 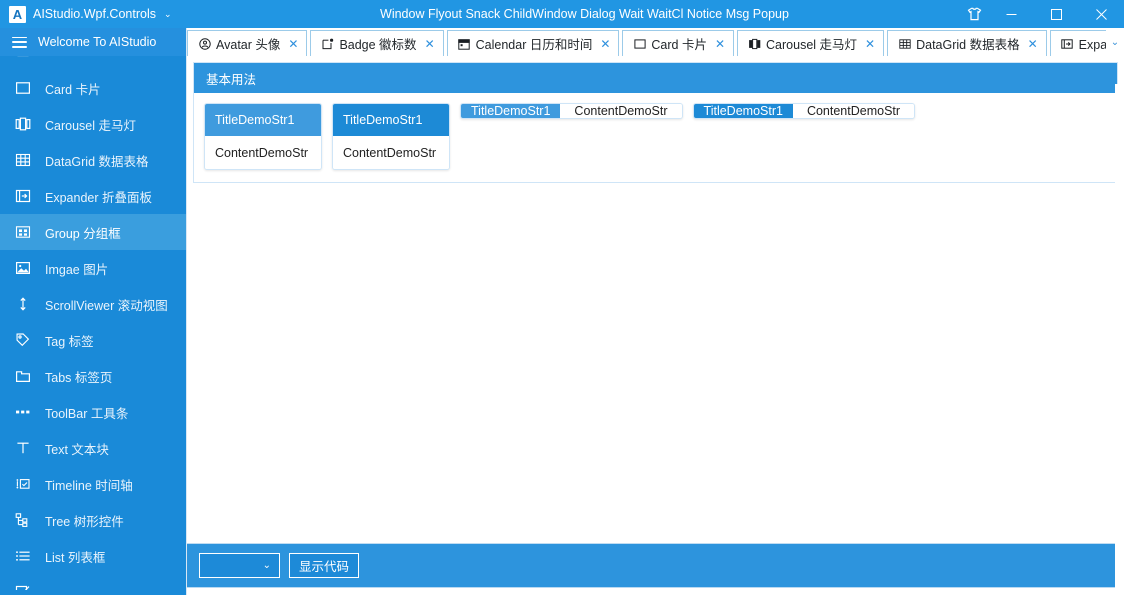 What do you see at coordinates (93, 582) in the screenshot?
I see `sidebar-item-partial-bottom` at bounding box center [93, 582].